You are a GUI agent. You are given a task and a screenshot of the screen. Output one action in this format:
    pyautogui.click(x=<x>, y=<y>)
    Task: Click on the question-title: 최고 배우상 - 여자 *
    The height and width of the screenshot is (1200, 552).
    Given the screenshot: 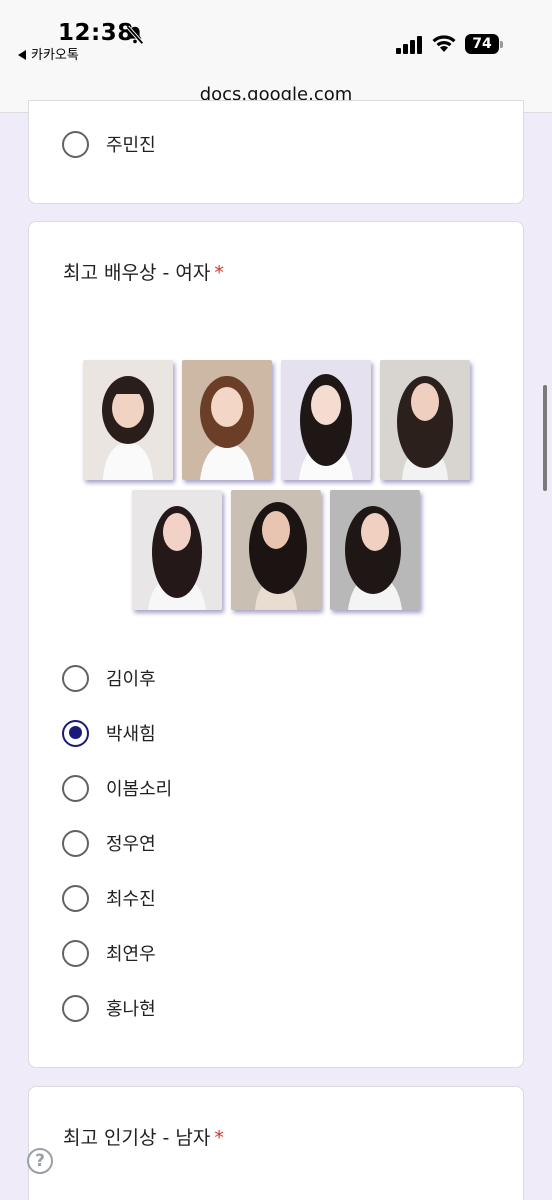 What is the action you would take?
    pyautogui.click(x=143, y=271)
    